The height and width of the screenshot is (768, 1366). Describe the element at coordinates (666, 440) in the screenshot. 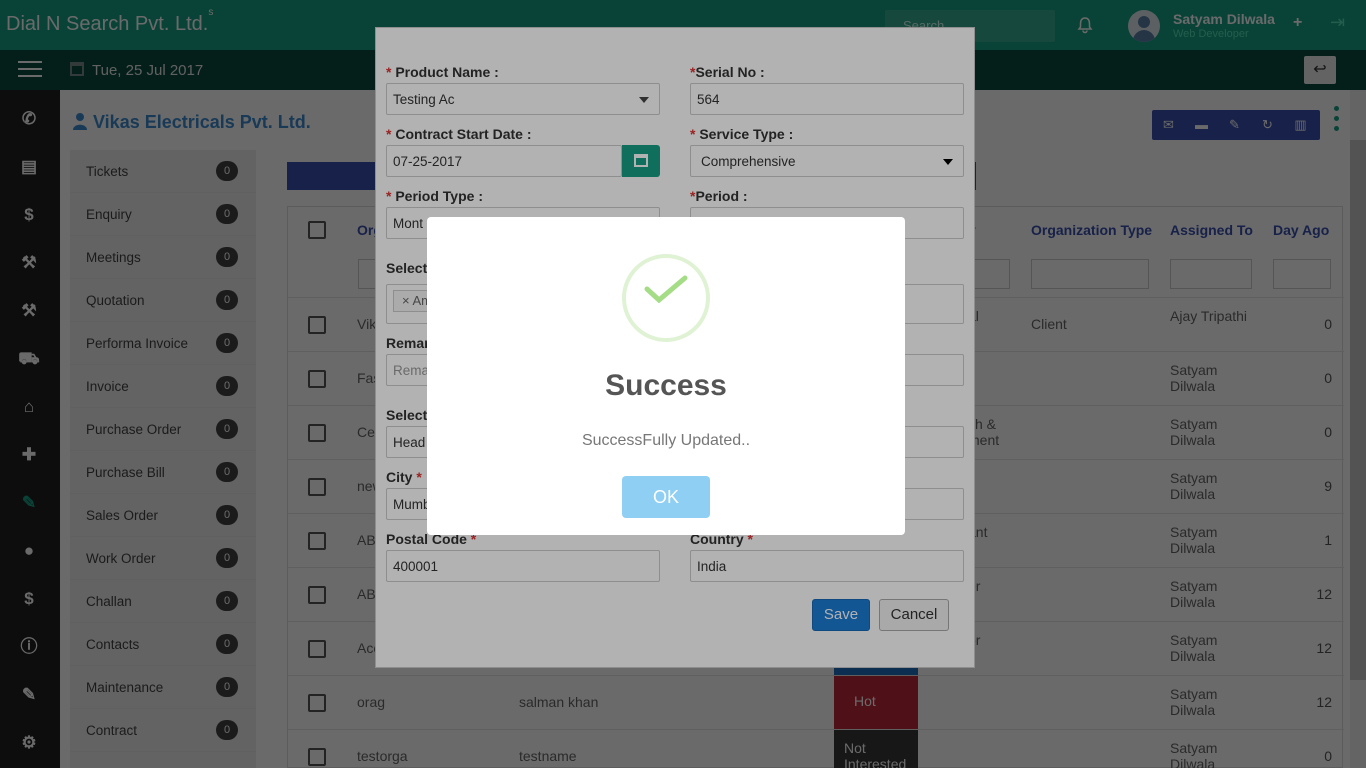

I see `dialog-message: SuccessFully Updated..` at that location.